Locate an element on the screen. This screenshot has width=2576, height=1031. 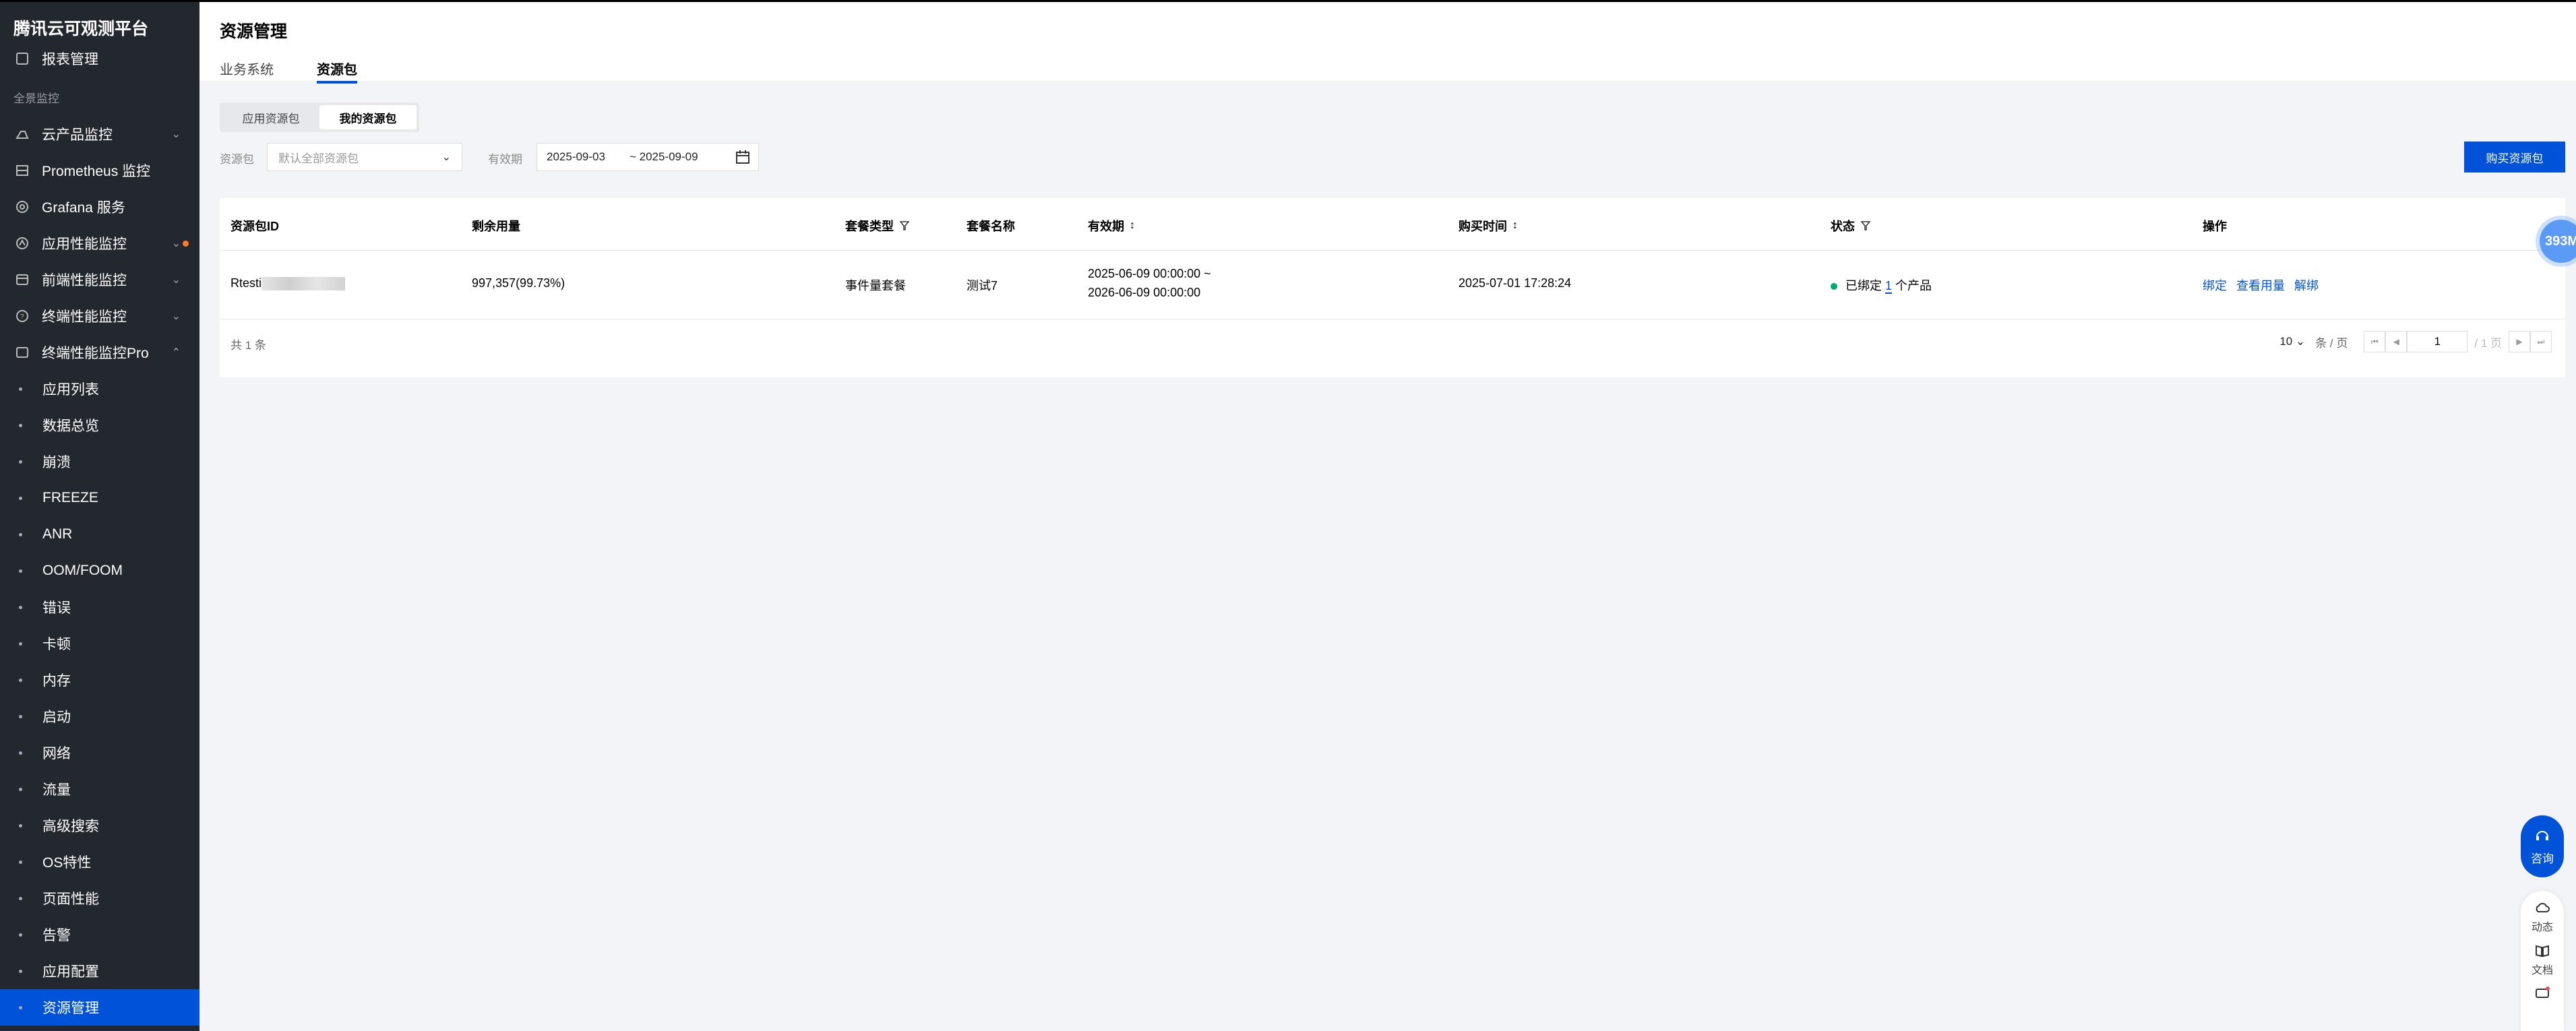
sidebar-subitem: OOM/FOOM is located at coordinates (100, 571).